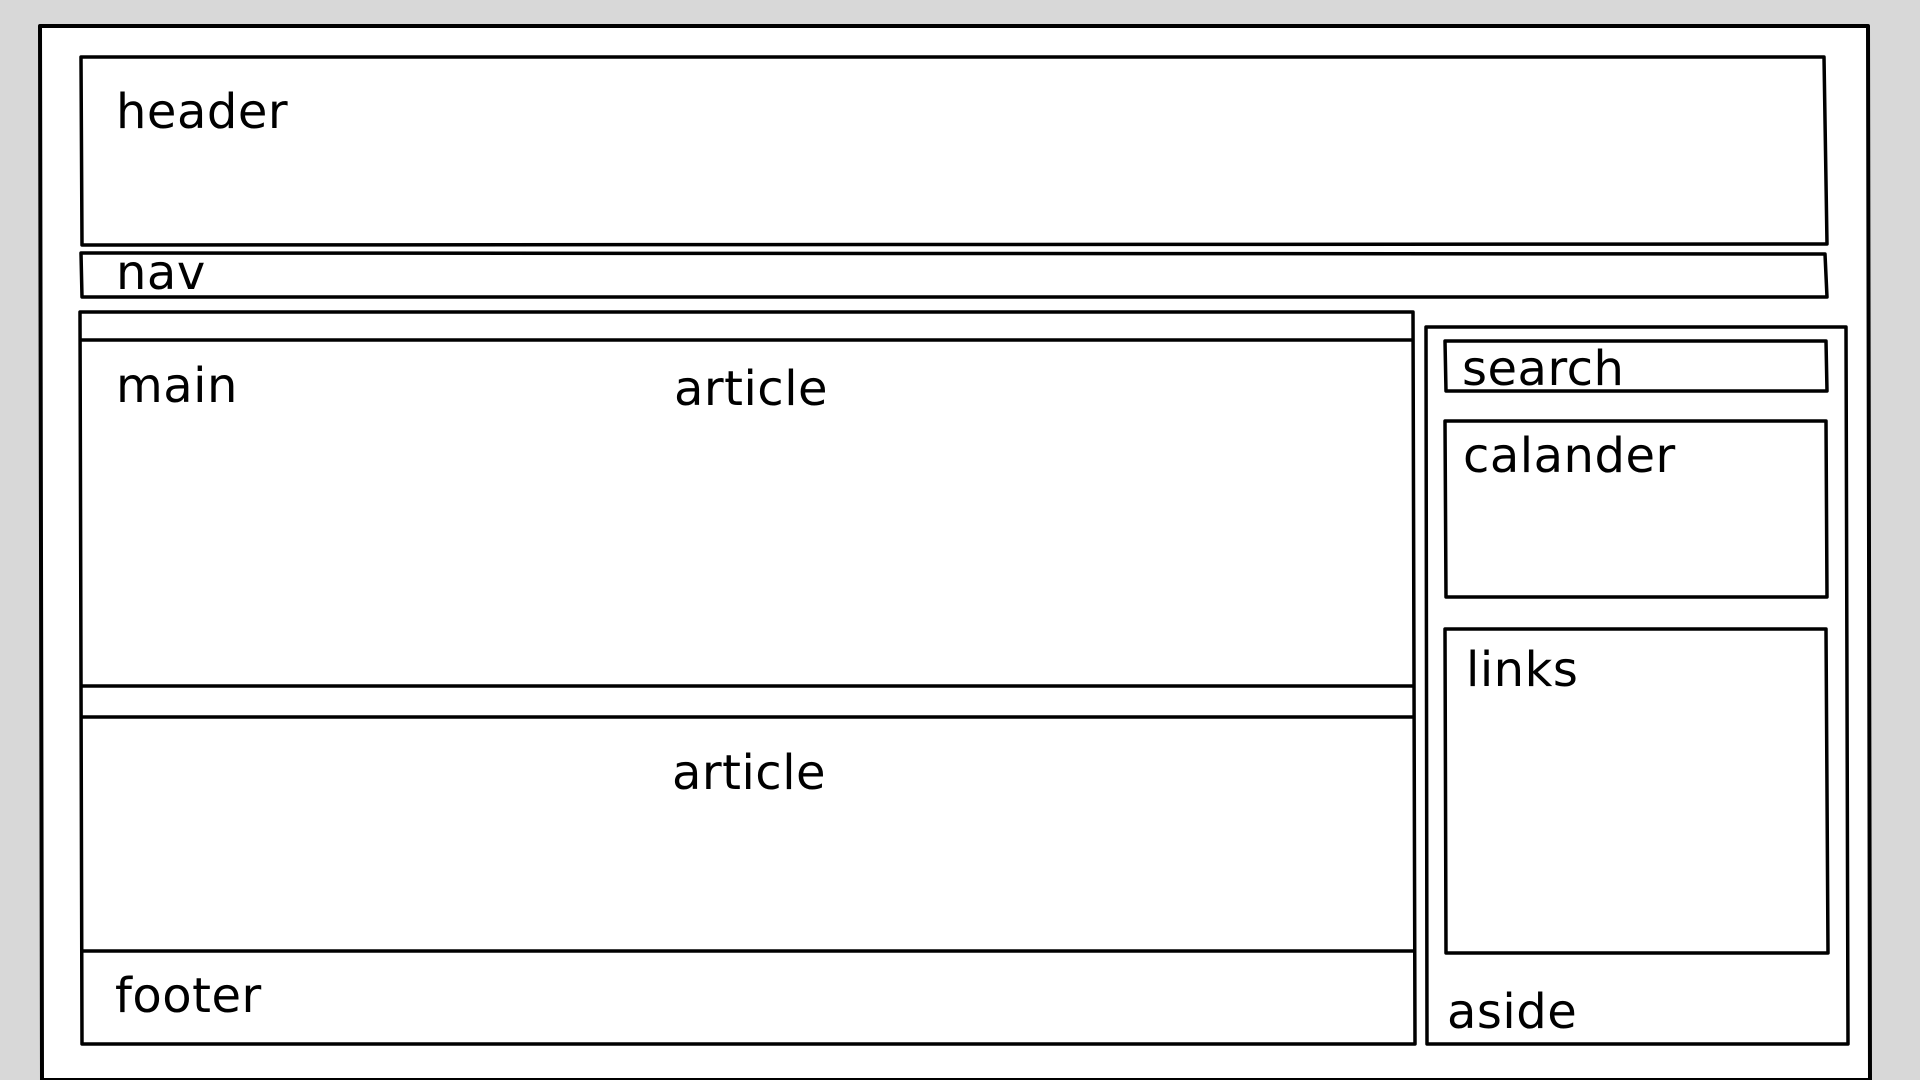 The height and width of the screenshot is (1080, 1920). I want to click on article-2-label: article, so click(749, 773).